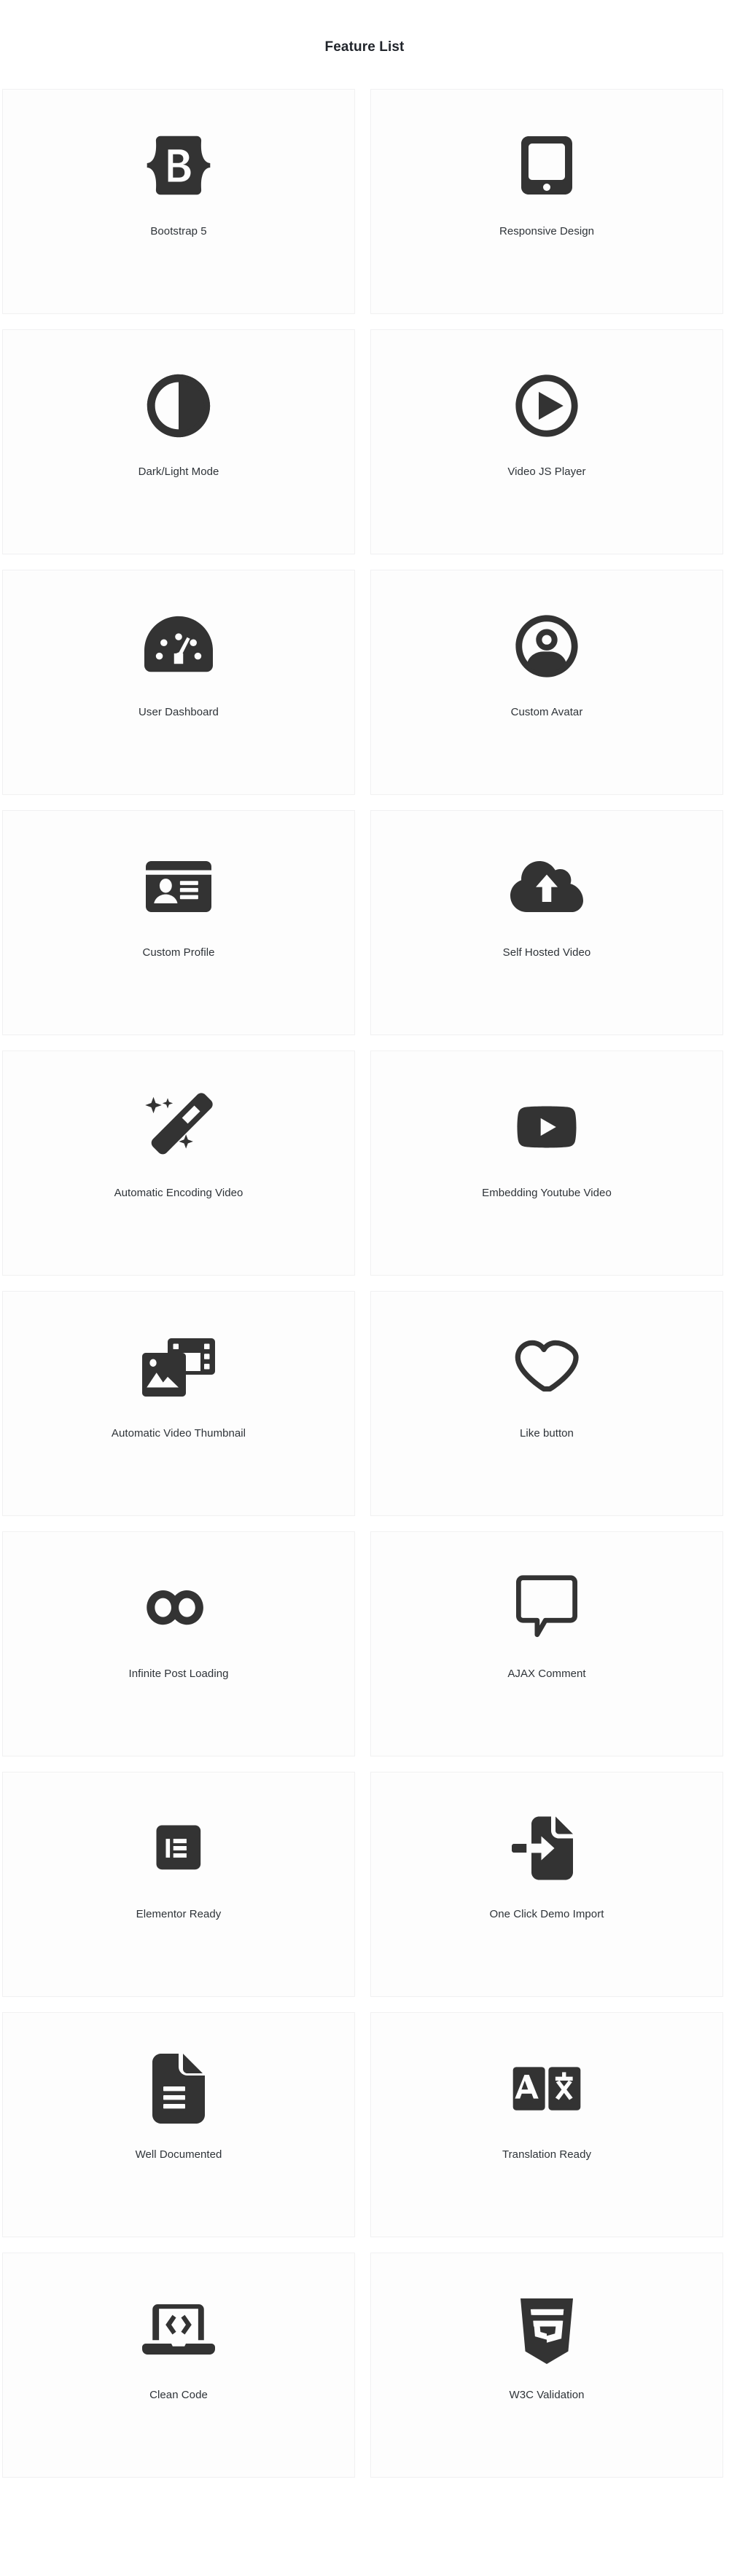 The image size is (729, 2576). Describe the element at coordinates (178, 1674) in the screenshot. I see `feature-label: Infinite Post Loading` at that location.